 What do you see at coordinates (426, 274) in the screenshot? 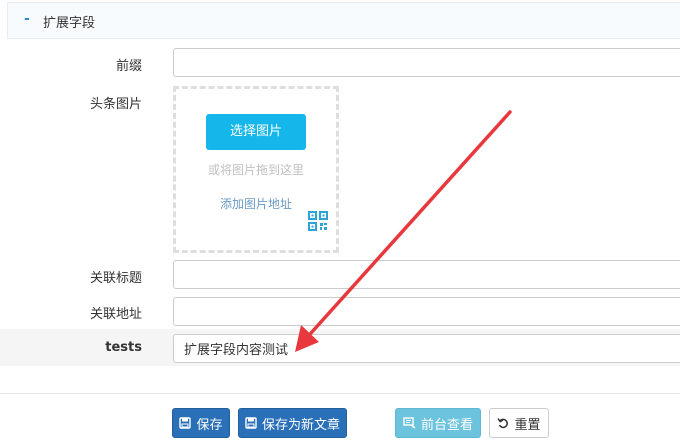
I see `related-title-input` at bounding box center [426, 274].